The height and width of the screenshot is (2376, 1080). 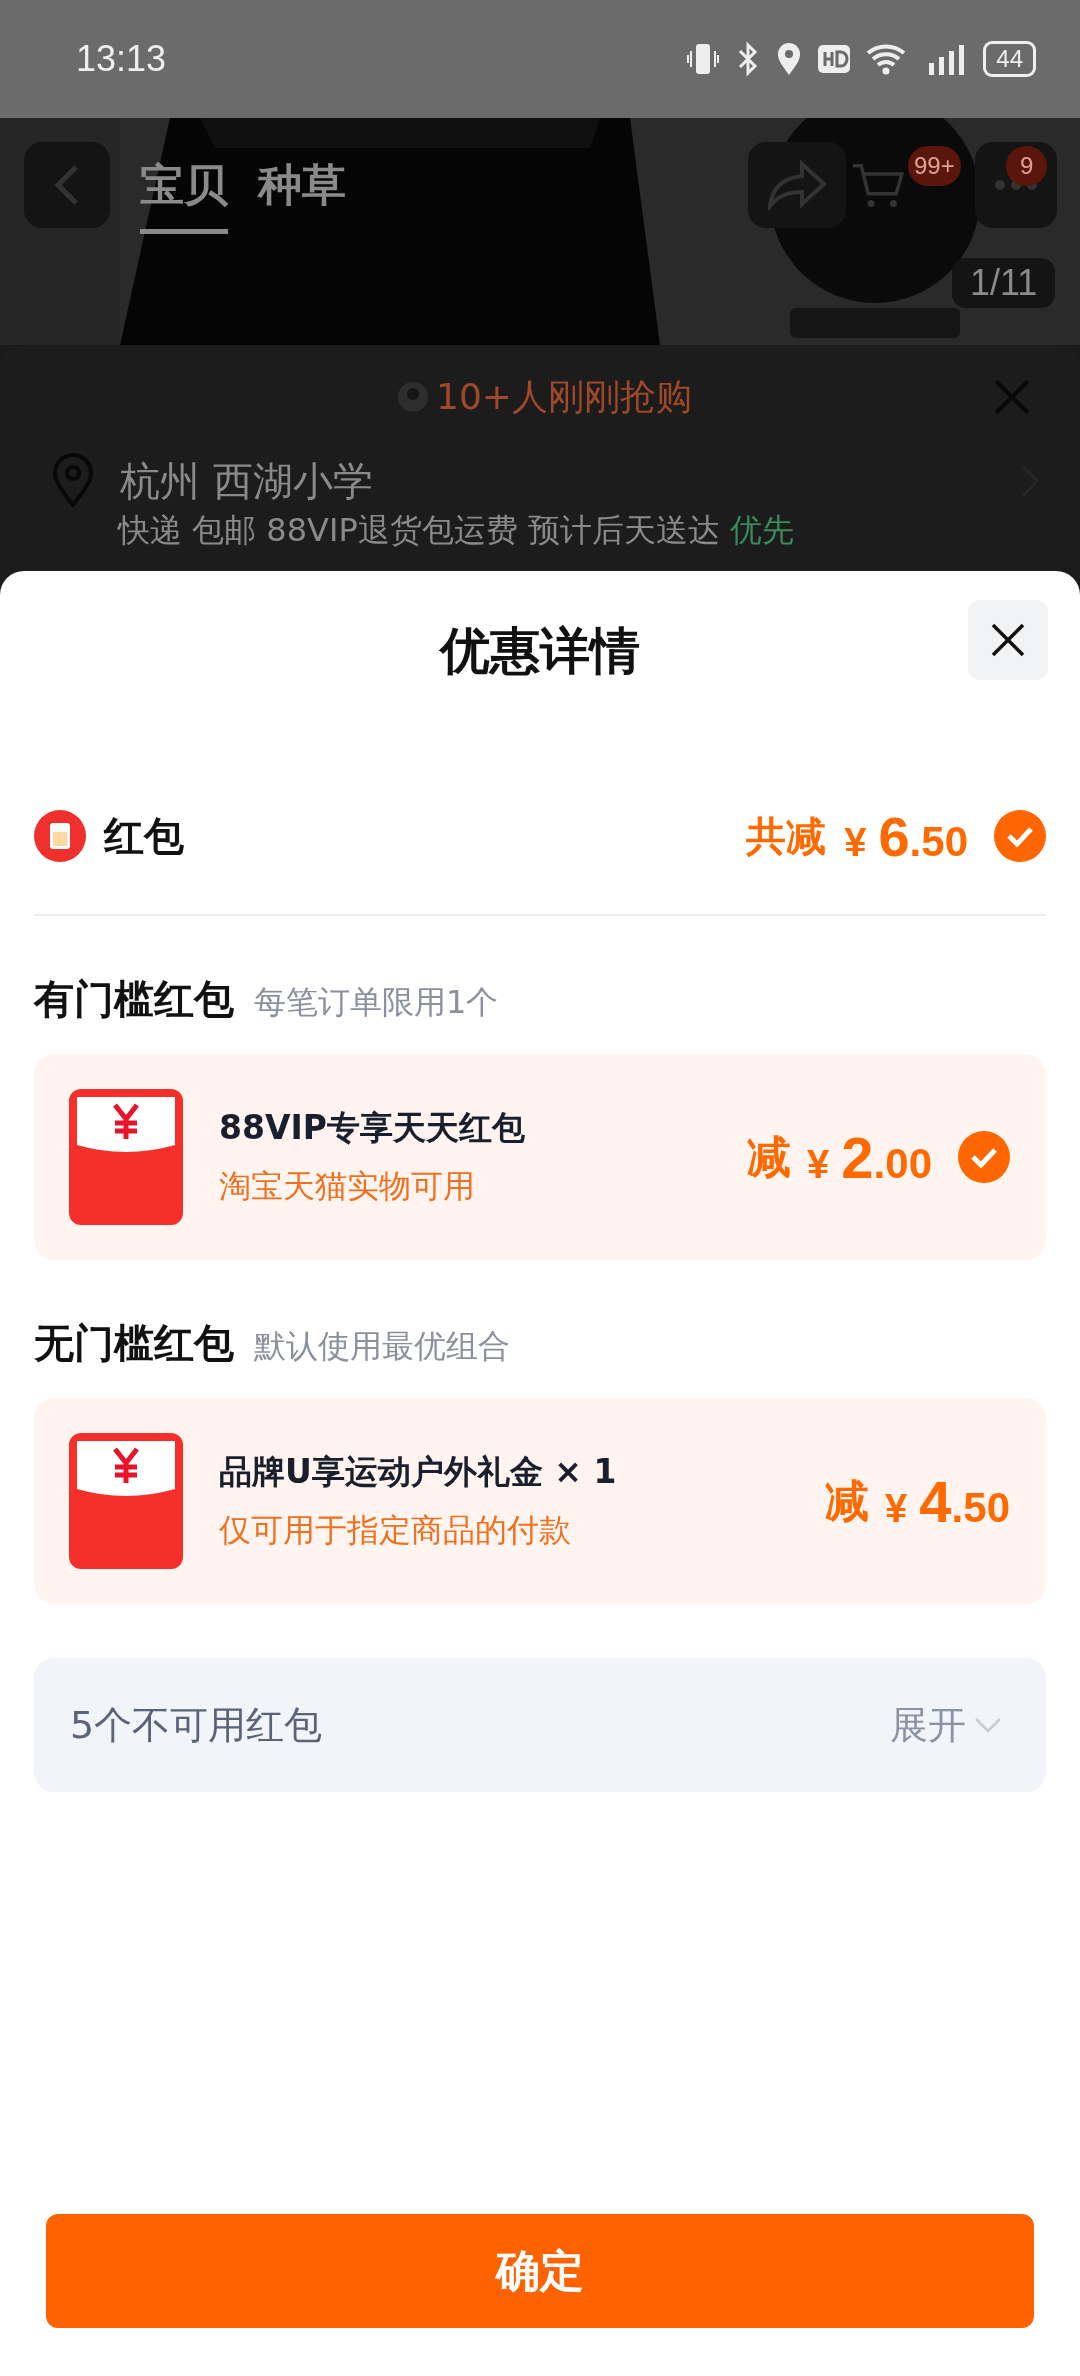 What do you see at coordinates (1004, 283) in the screenshot?
I see `image-counter: 1/11` at bounding box center [1004, 283].